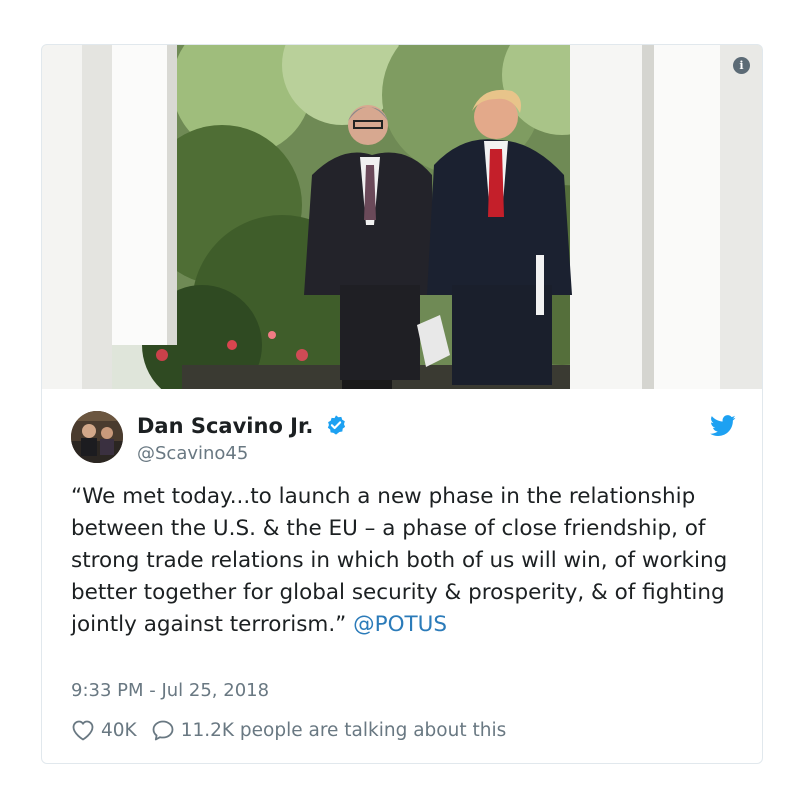  Describe the element at coordinates (83, 730) in the screenshot. I see `heart-icon` at that location.